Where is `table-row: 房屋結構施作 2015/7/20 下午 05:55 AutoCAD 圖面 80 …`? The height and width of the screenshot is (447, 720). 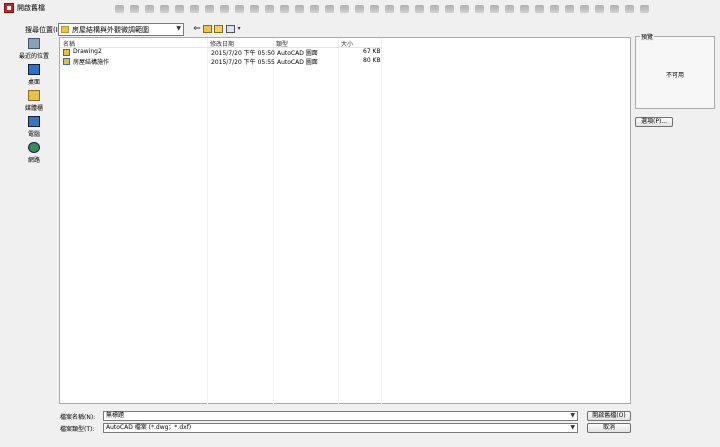
table-row: 房屋結構施作 2015/7/20 下午 05:55 AutoCAD 圖面 80 … is located at coordinates (221, 61).